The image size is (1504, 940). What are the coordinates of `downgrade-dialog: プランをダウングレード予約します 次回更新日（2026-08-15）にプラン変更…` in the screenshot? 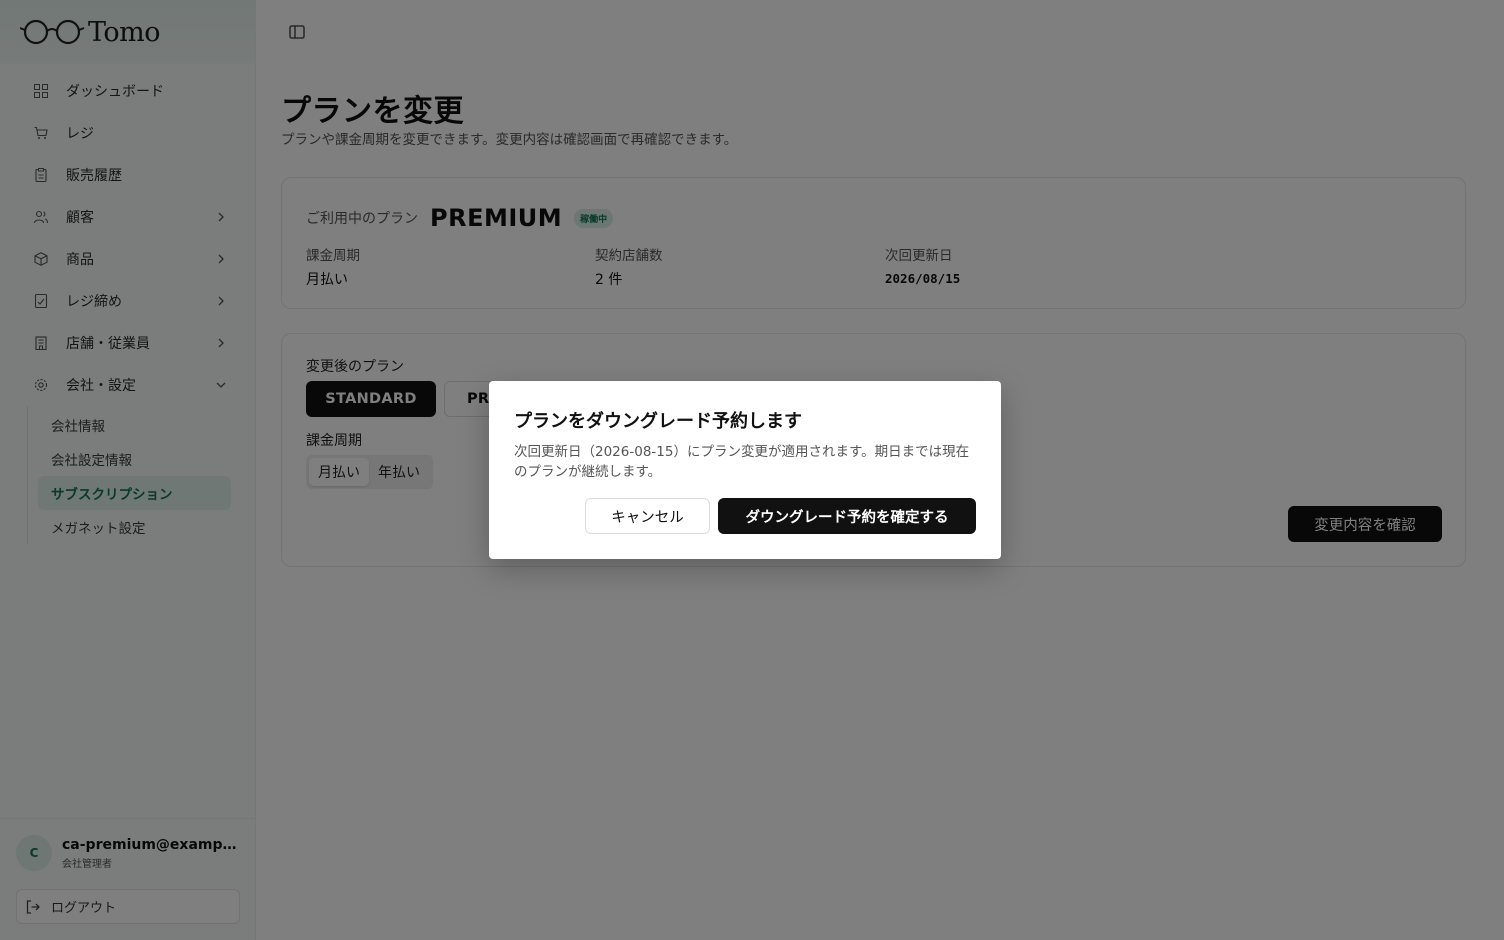 It's located at (745, 470).